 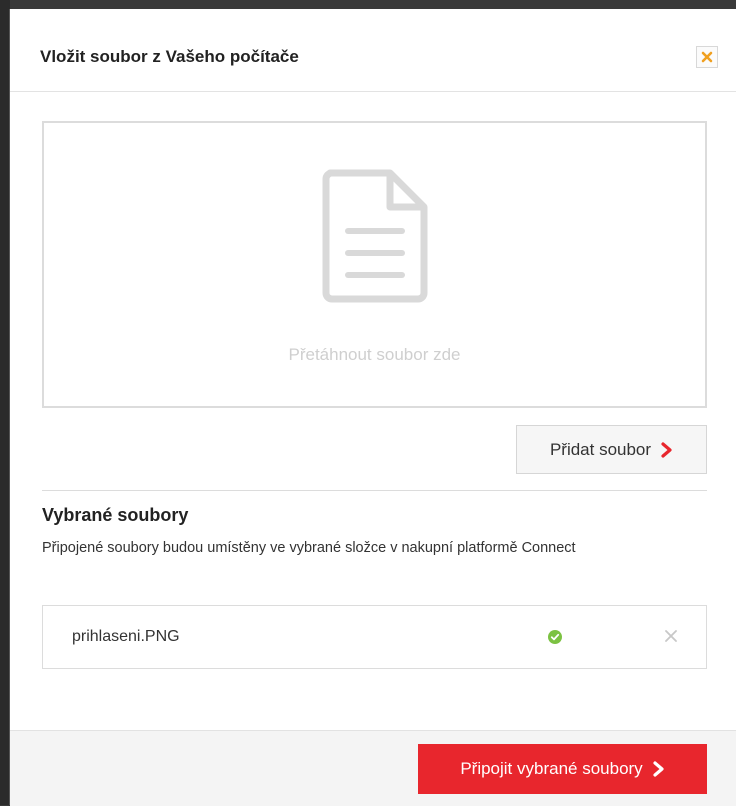 What do you see at coordinates (600, 449) in the screenshot?
I see `add-file-label: Přidat soubor` at bounding box center [600, 449].